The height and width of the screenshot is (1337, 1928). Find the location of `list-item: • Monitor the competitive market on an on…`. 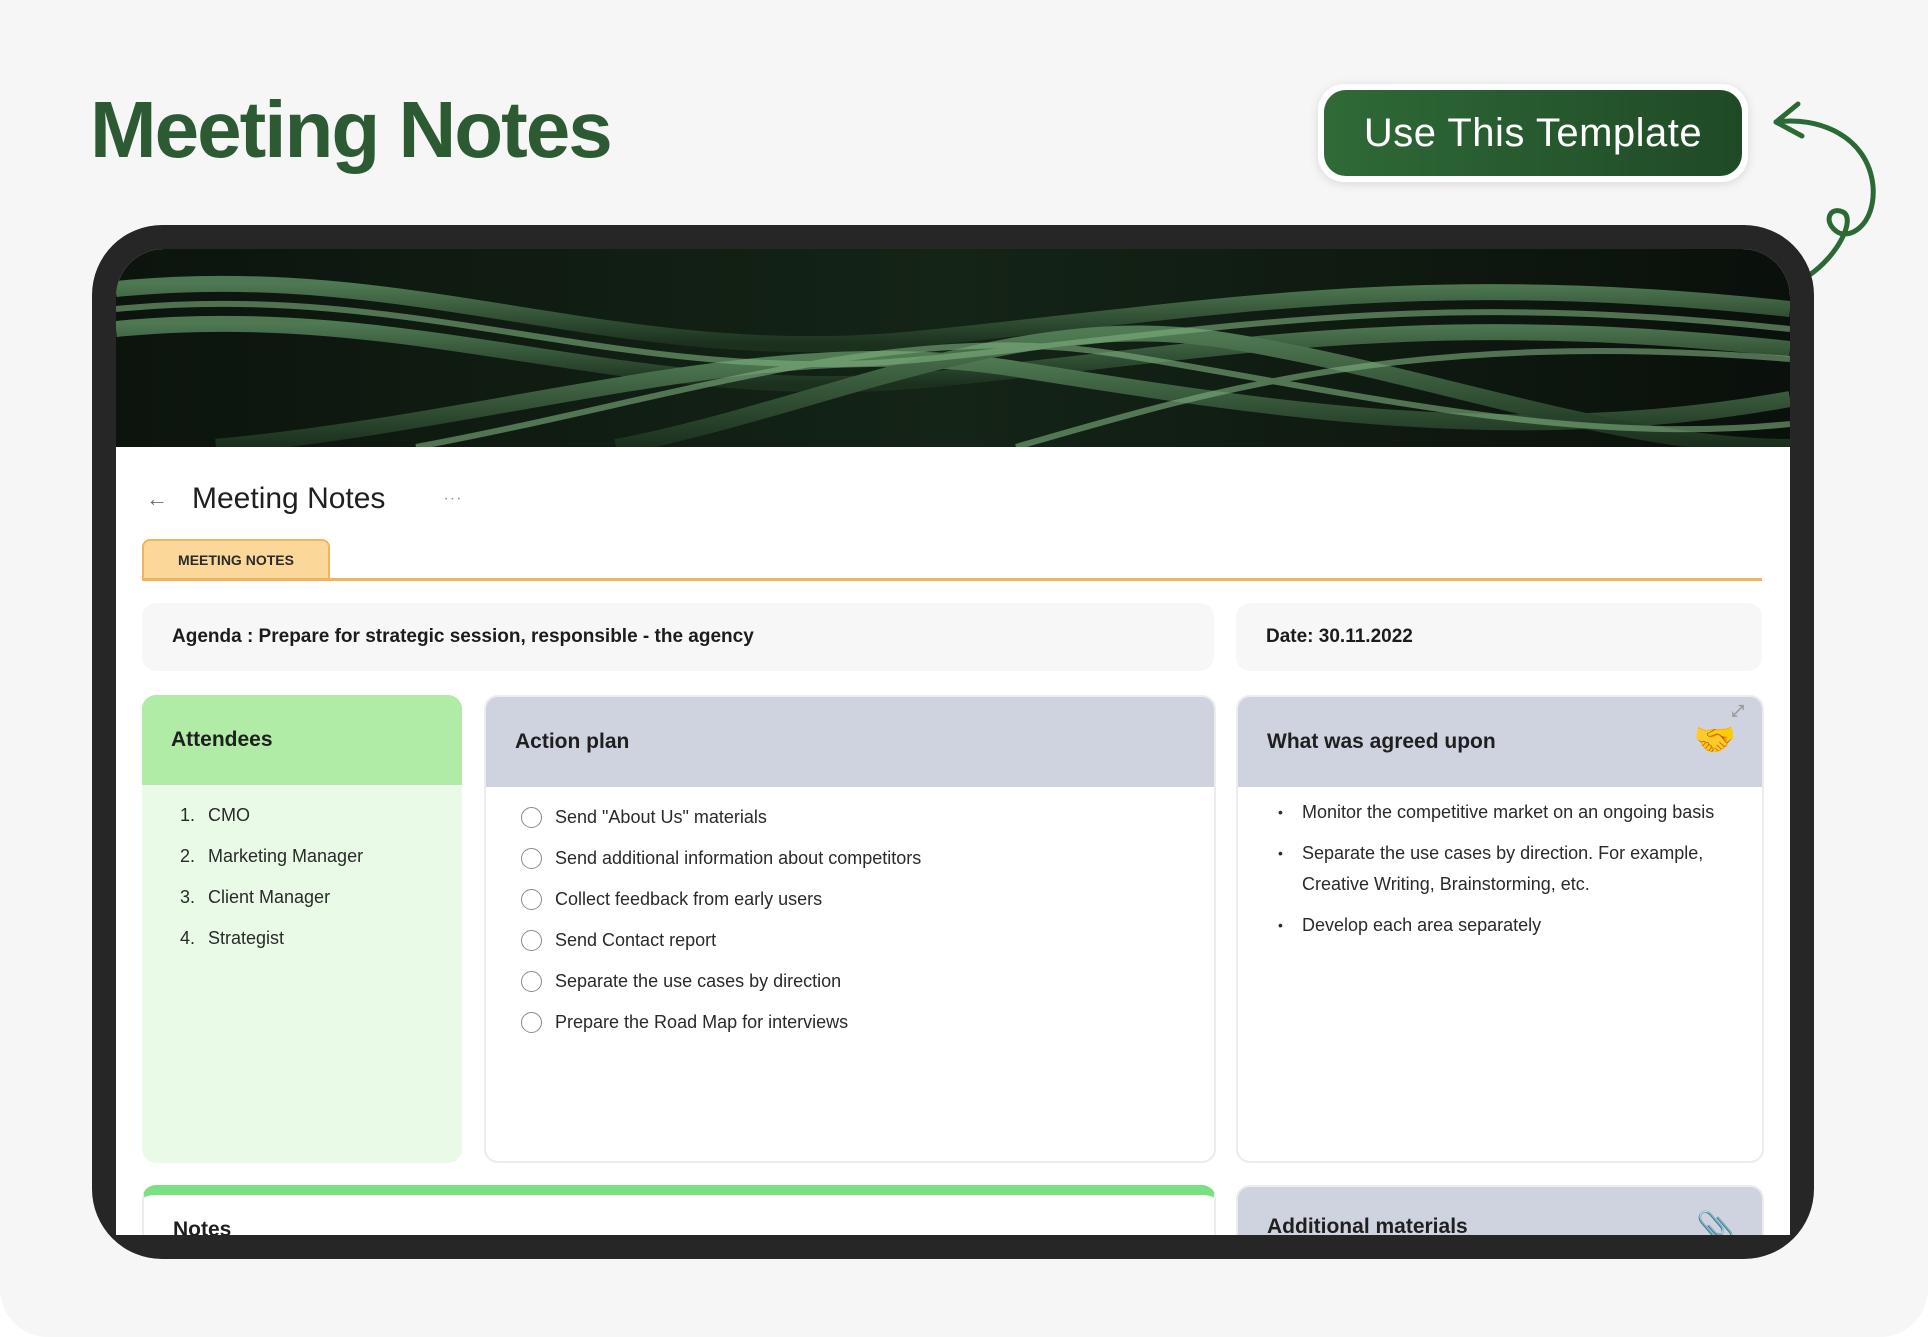

list-item: • Monitor the competitive market on an on… is located at coordinates (1505, 812).